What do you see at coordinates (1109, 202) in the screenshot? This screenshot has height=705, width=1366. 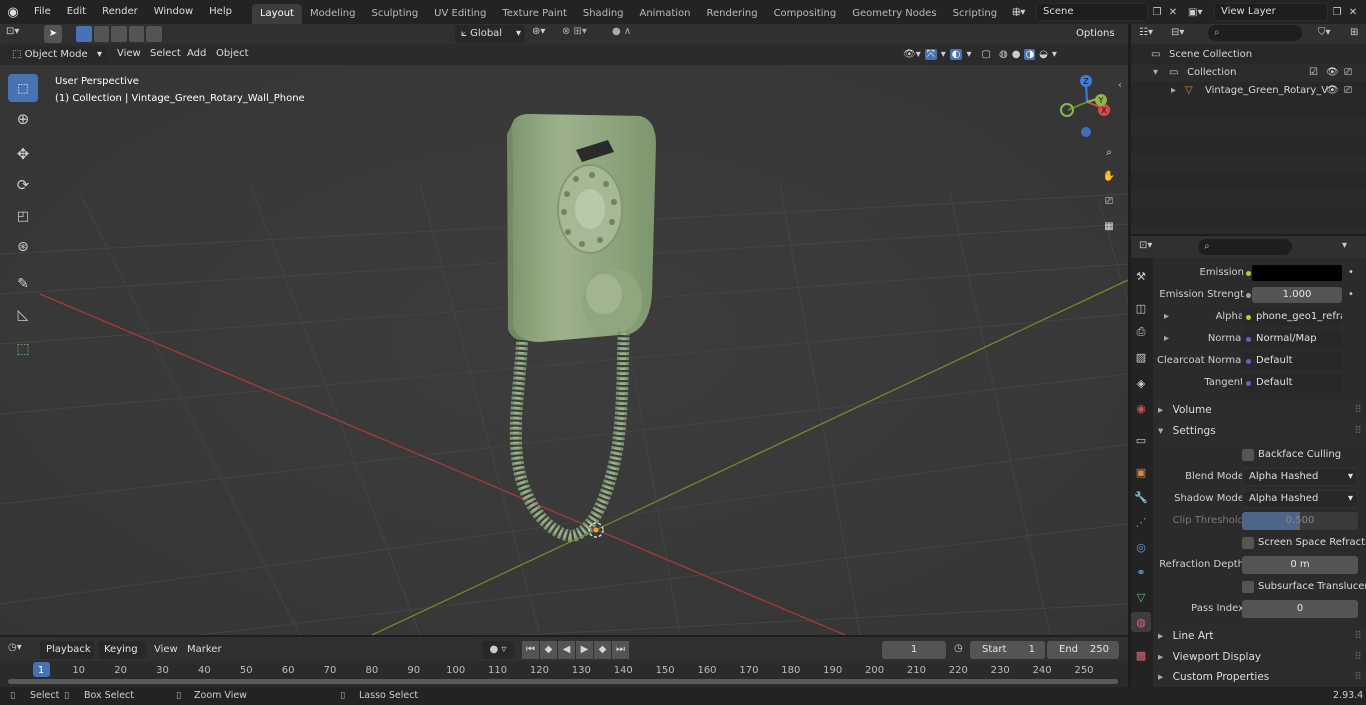 I see `camera-view-icon: ⎚` at bounding box center [1109, 202].